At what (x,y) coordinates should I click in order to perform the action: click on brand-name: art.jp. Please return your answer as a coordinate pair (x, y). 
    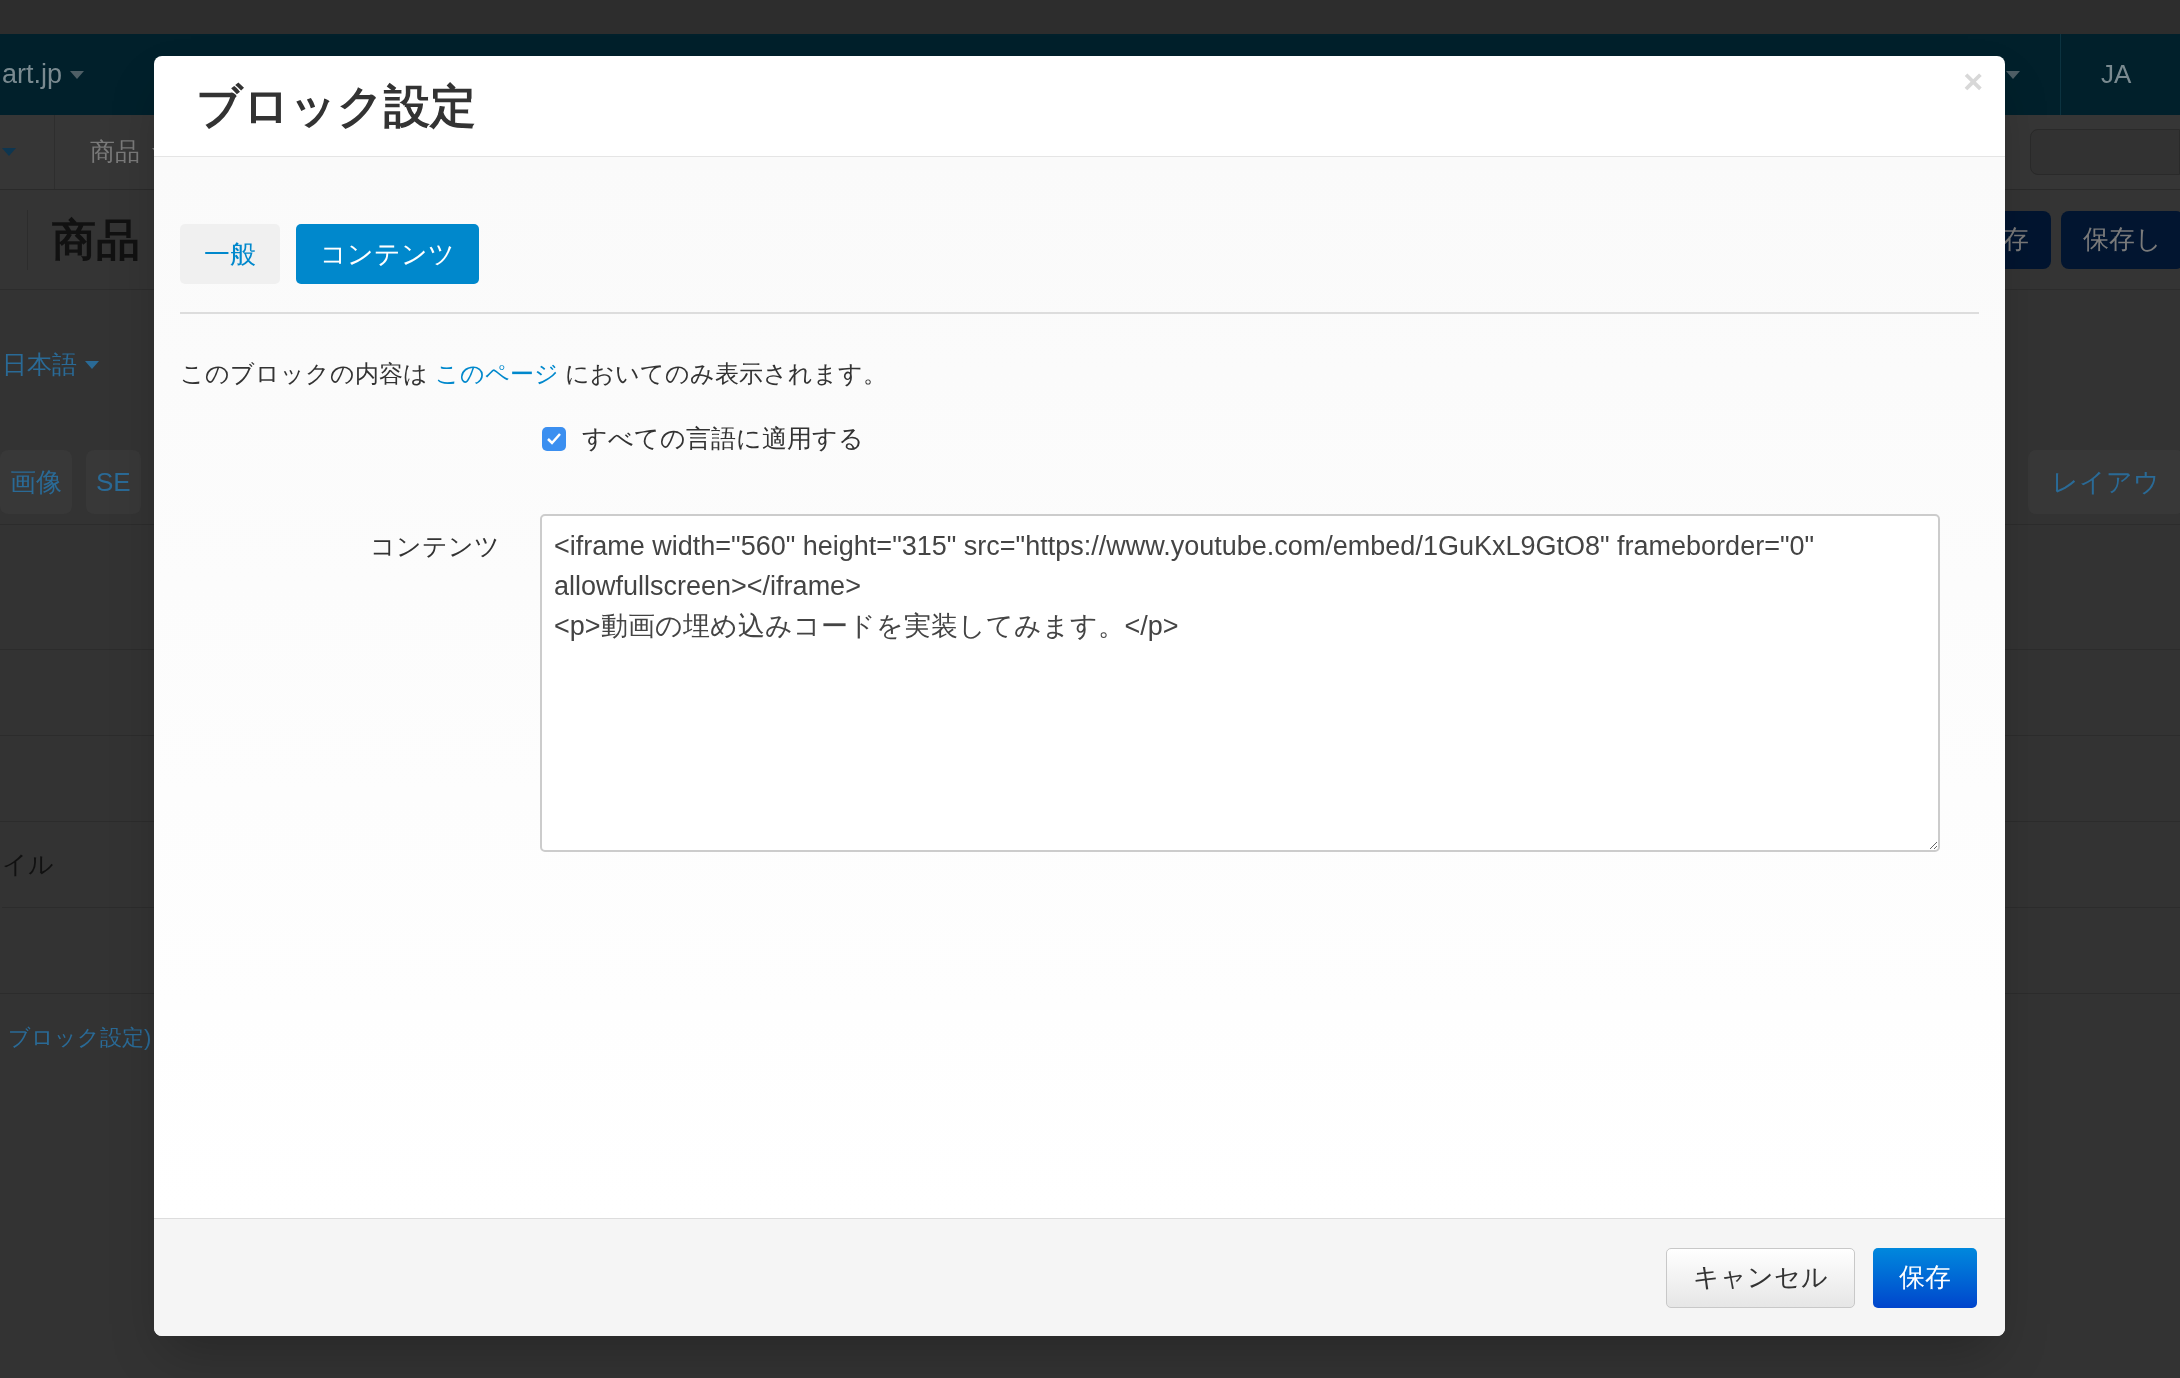
    Looking at the image, I should click on (32, 74).